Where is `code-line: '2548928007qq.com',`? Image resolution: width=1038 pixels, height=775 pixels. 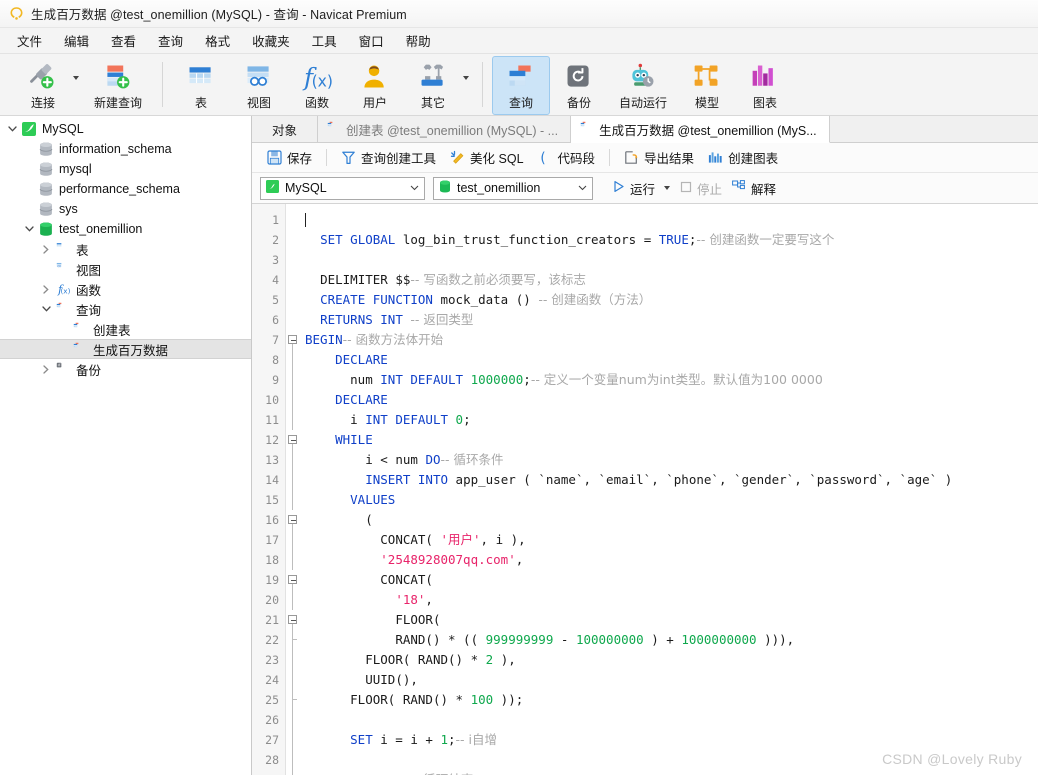 code-line: '2548928007qq.com', is located at coordinates (669, 560).